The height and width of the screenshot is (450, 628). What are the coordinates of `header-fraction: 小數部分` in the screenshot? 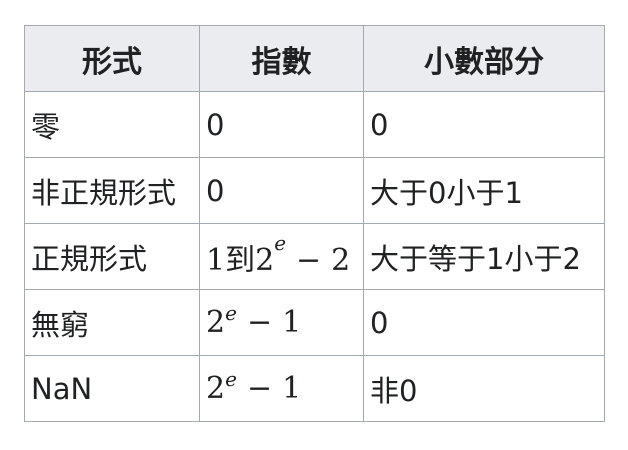 It's located at (484, 58).